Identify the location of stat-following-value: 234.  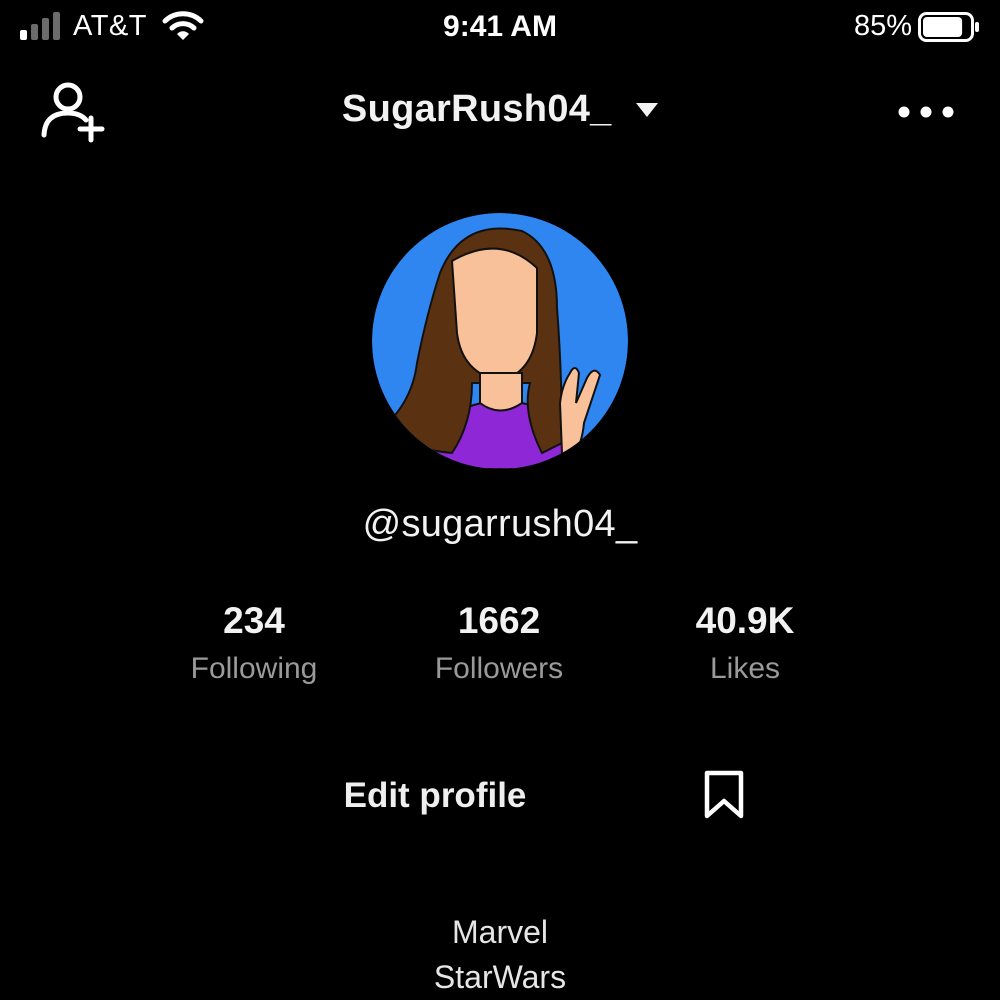
(254, 620).